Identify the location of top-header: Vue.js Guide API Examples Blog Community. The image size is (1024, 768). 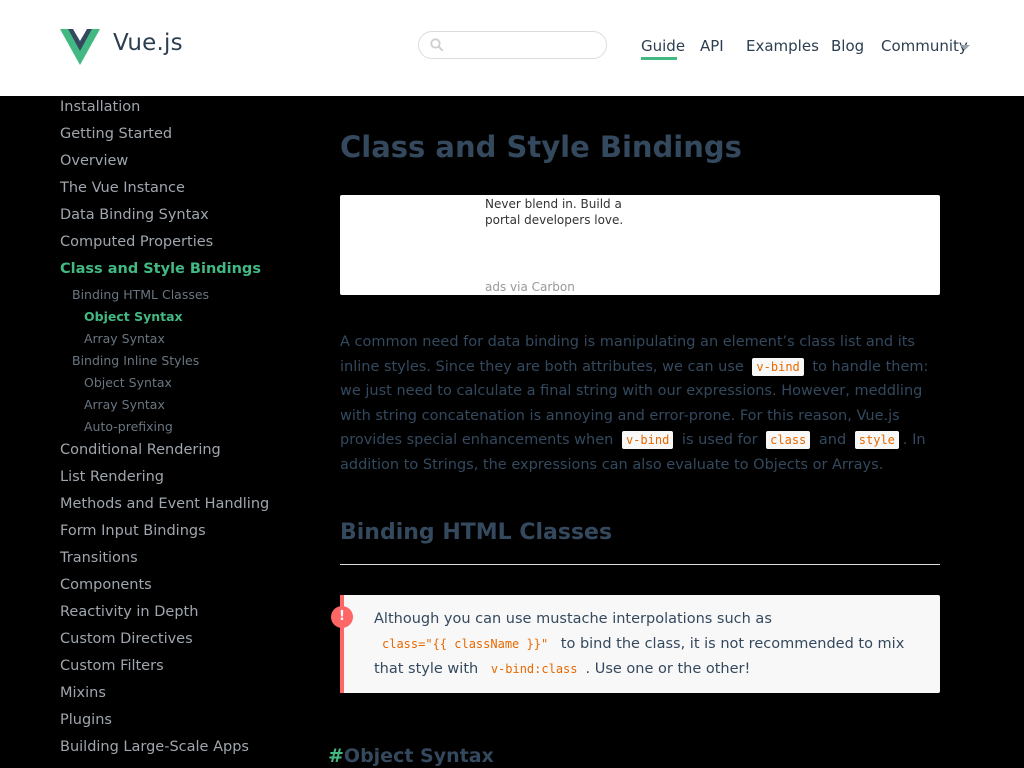
(512, 48).